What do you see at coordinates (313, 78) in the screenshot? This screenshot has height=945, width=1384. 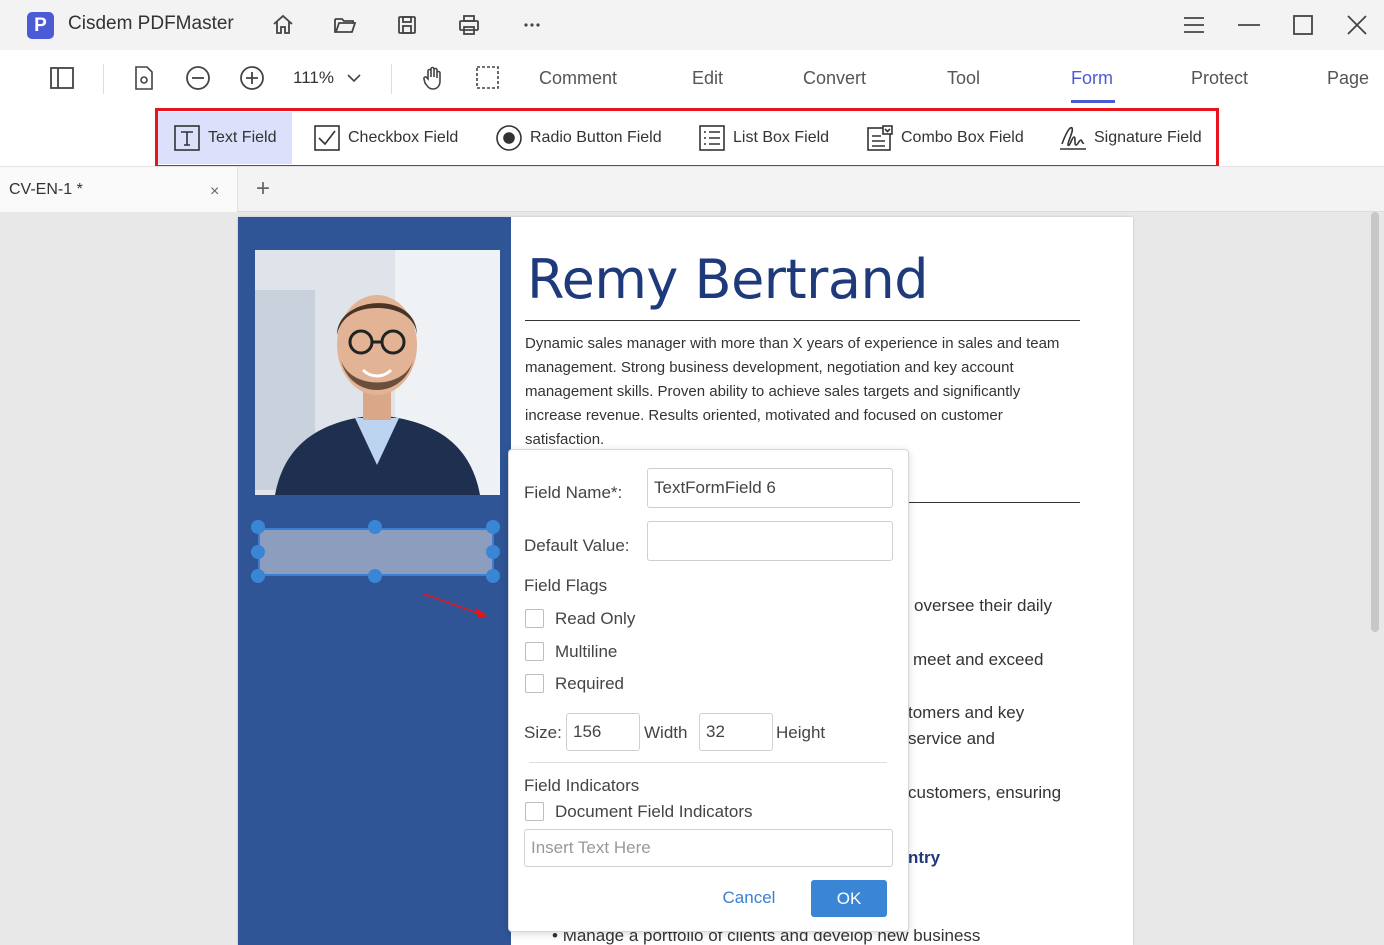 I see `zoom-level: 111%` at bounding box center [313, 78].